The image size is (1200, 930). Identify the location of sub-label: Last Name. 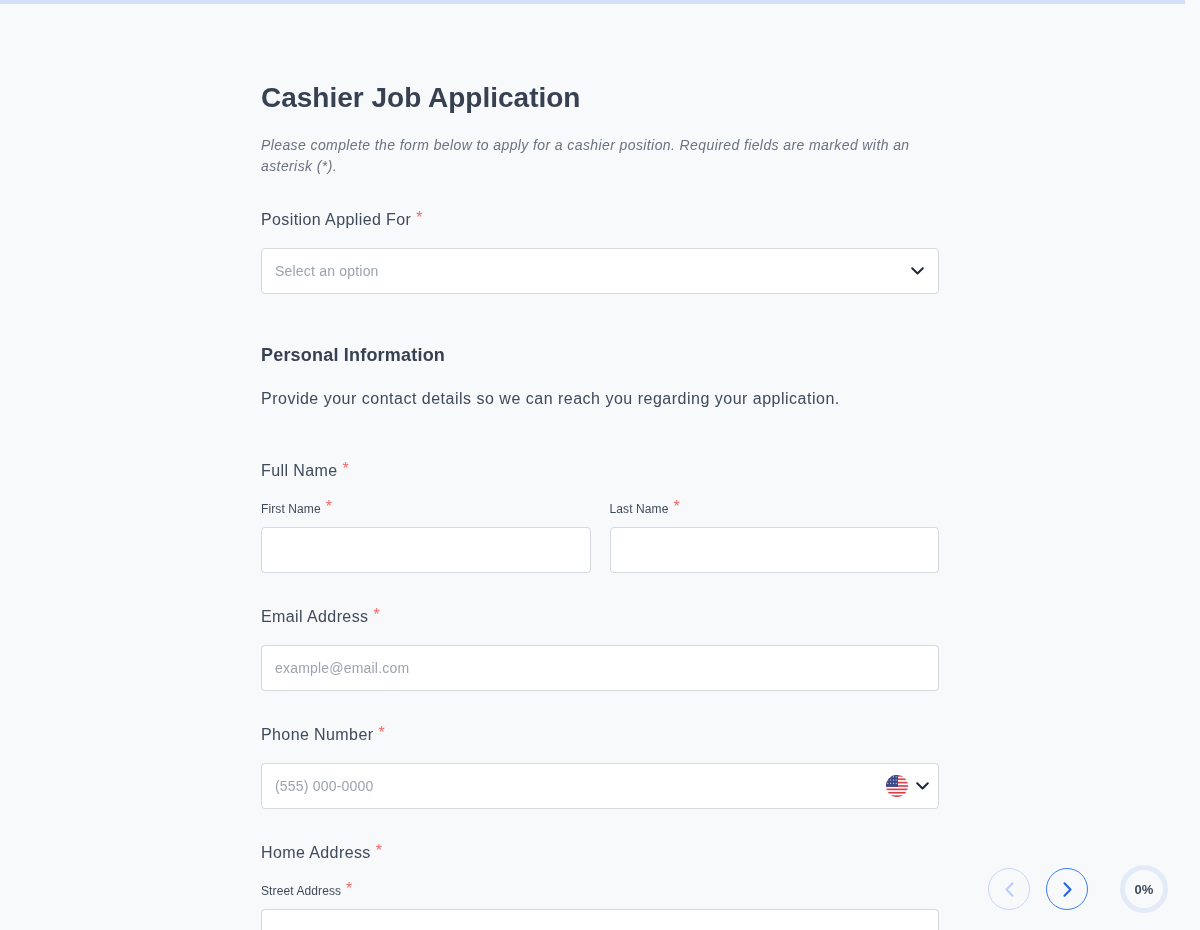
(639, 509).